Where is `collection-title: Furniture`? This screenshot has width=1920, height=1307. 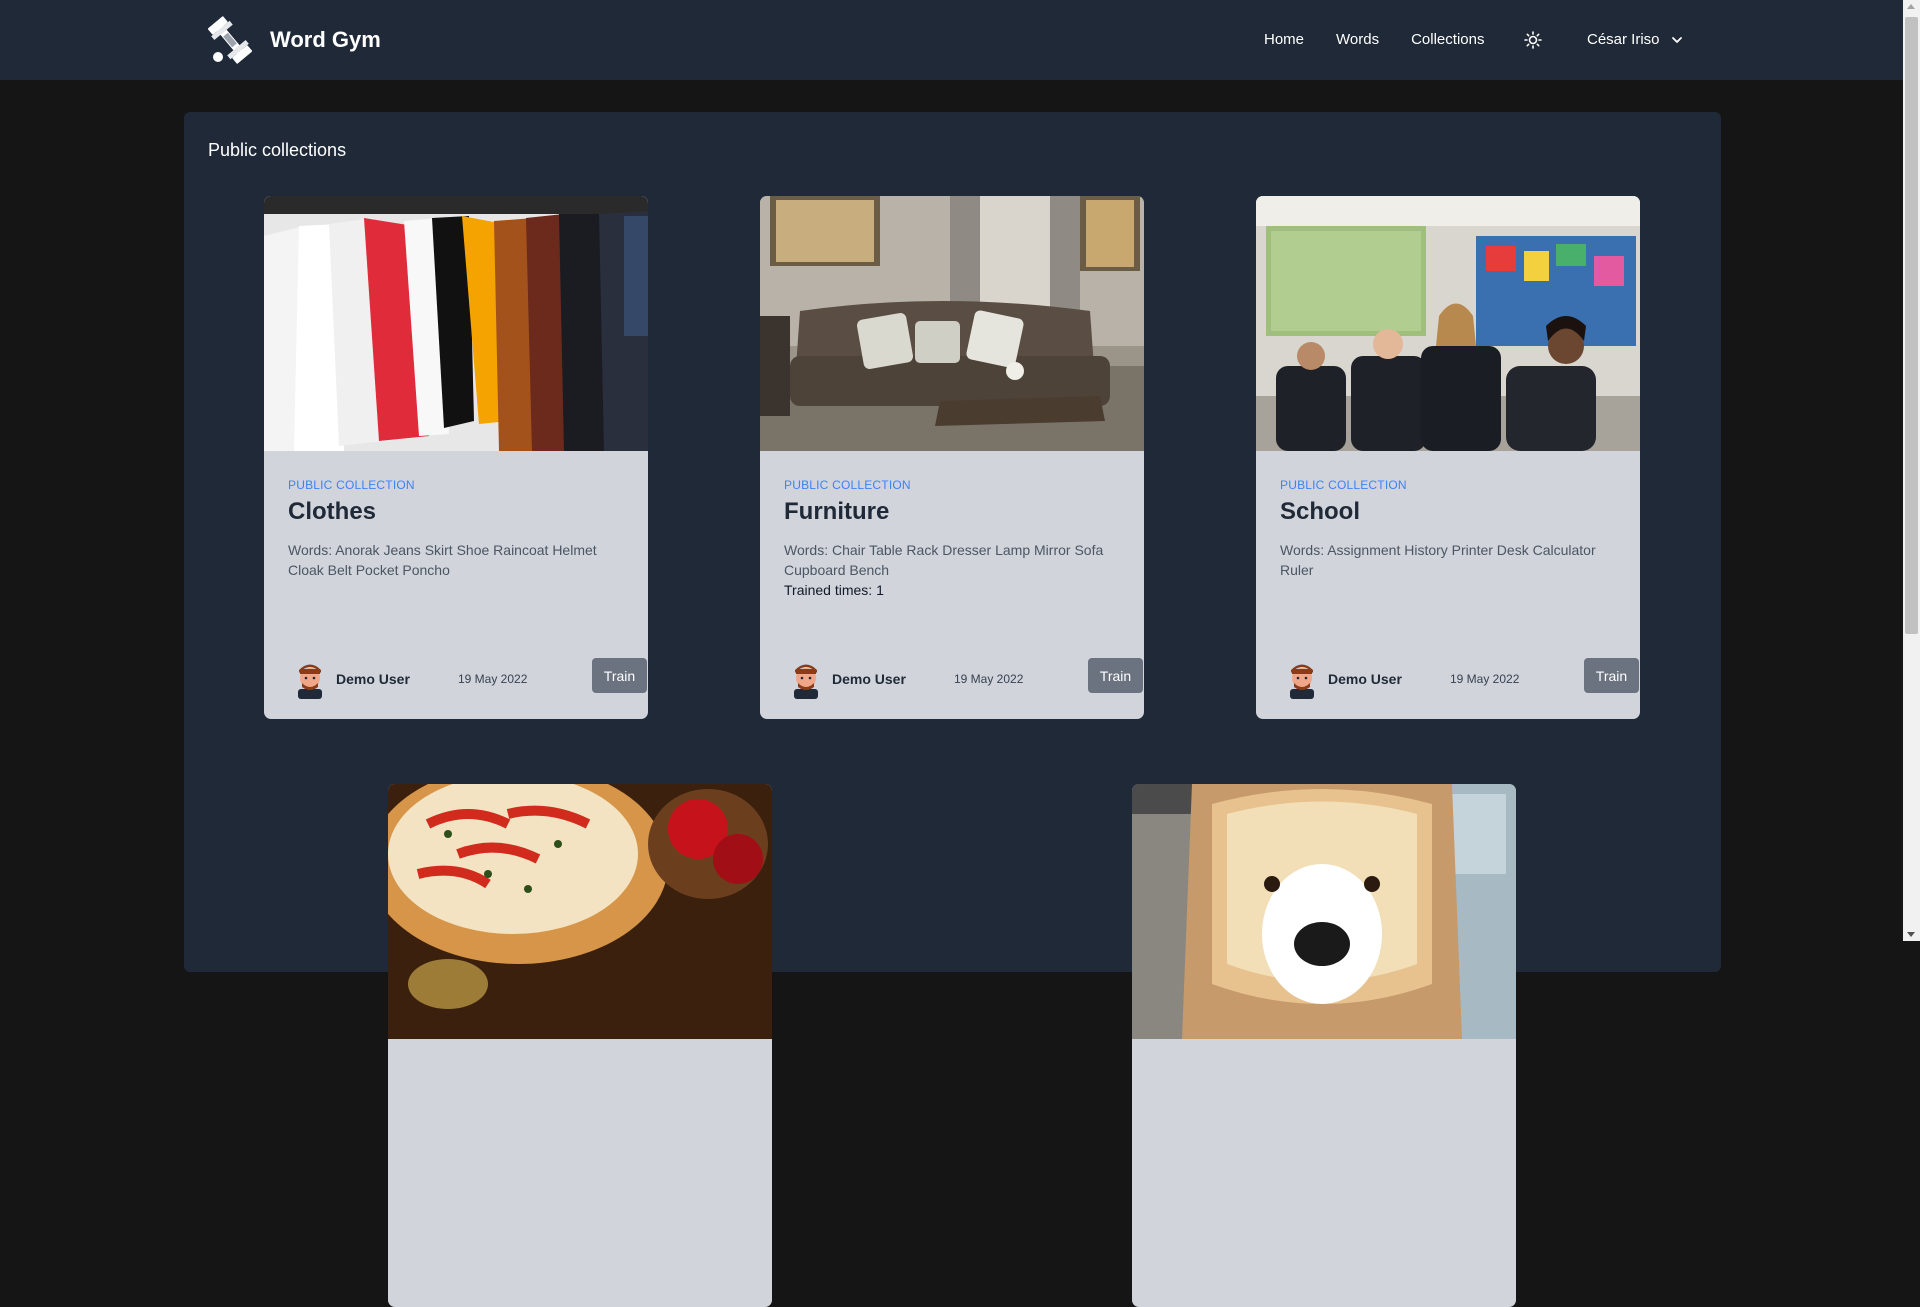 collection-title: Furniture is located at coordinates (836, 512).